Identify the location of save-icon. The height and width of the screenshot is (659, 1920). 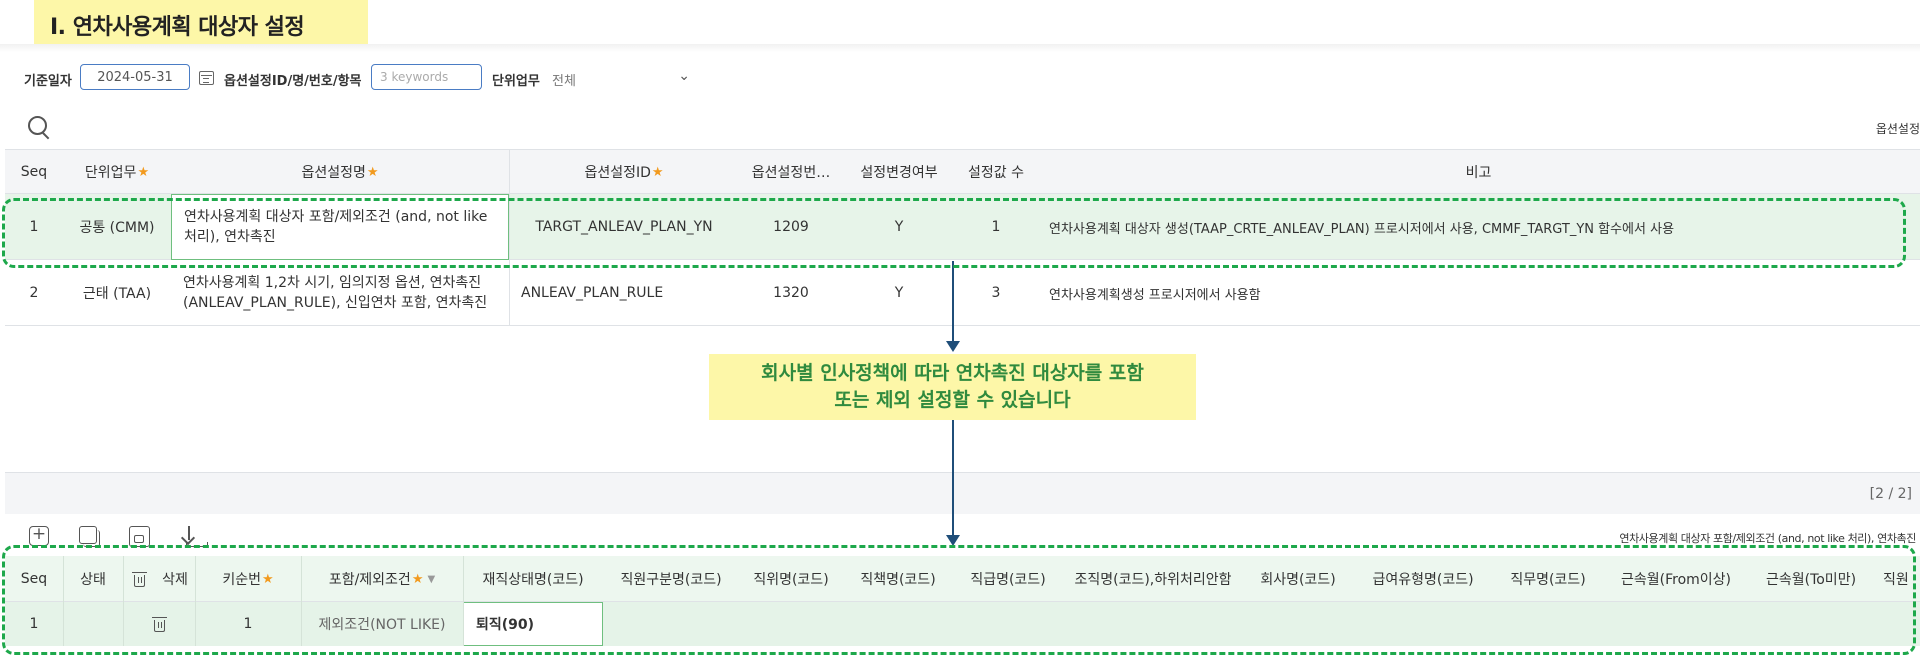
(139, 536).